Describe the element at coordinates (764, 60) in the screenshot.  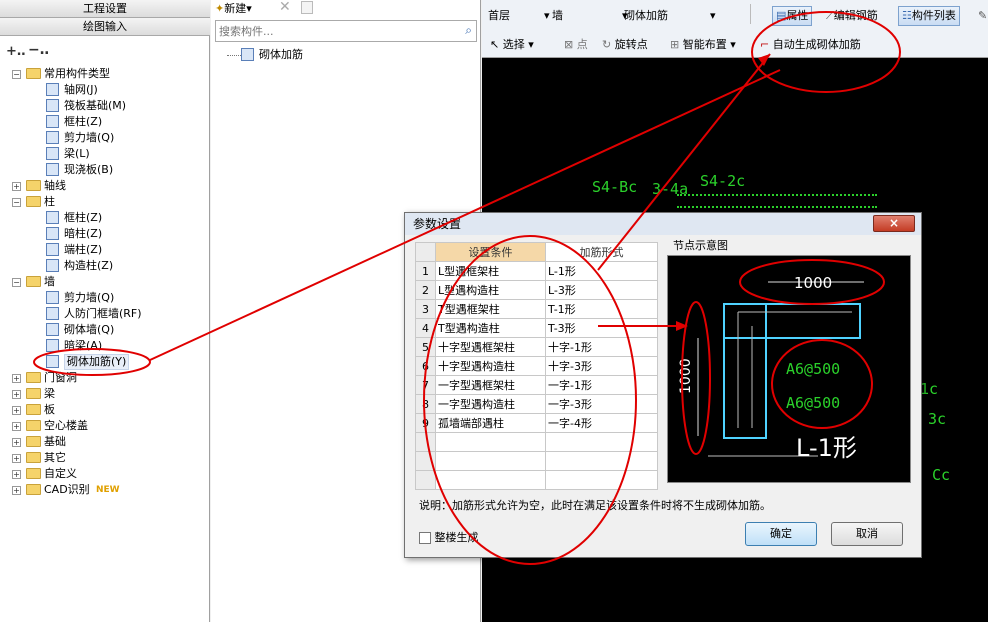
I see `arrowhead-icon` at that location.